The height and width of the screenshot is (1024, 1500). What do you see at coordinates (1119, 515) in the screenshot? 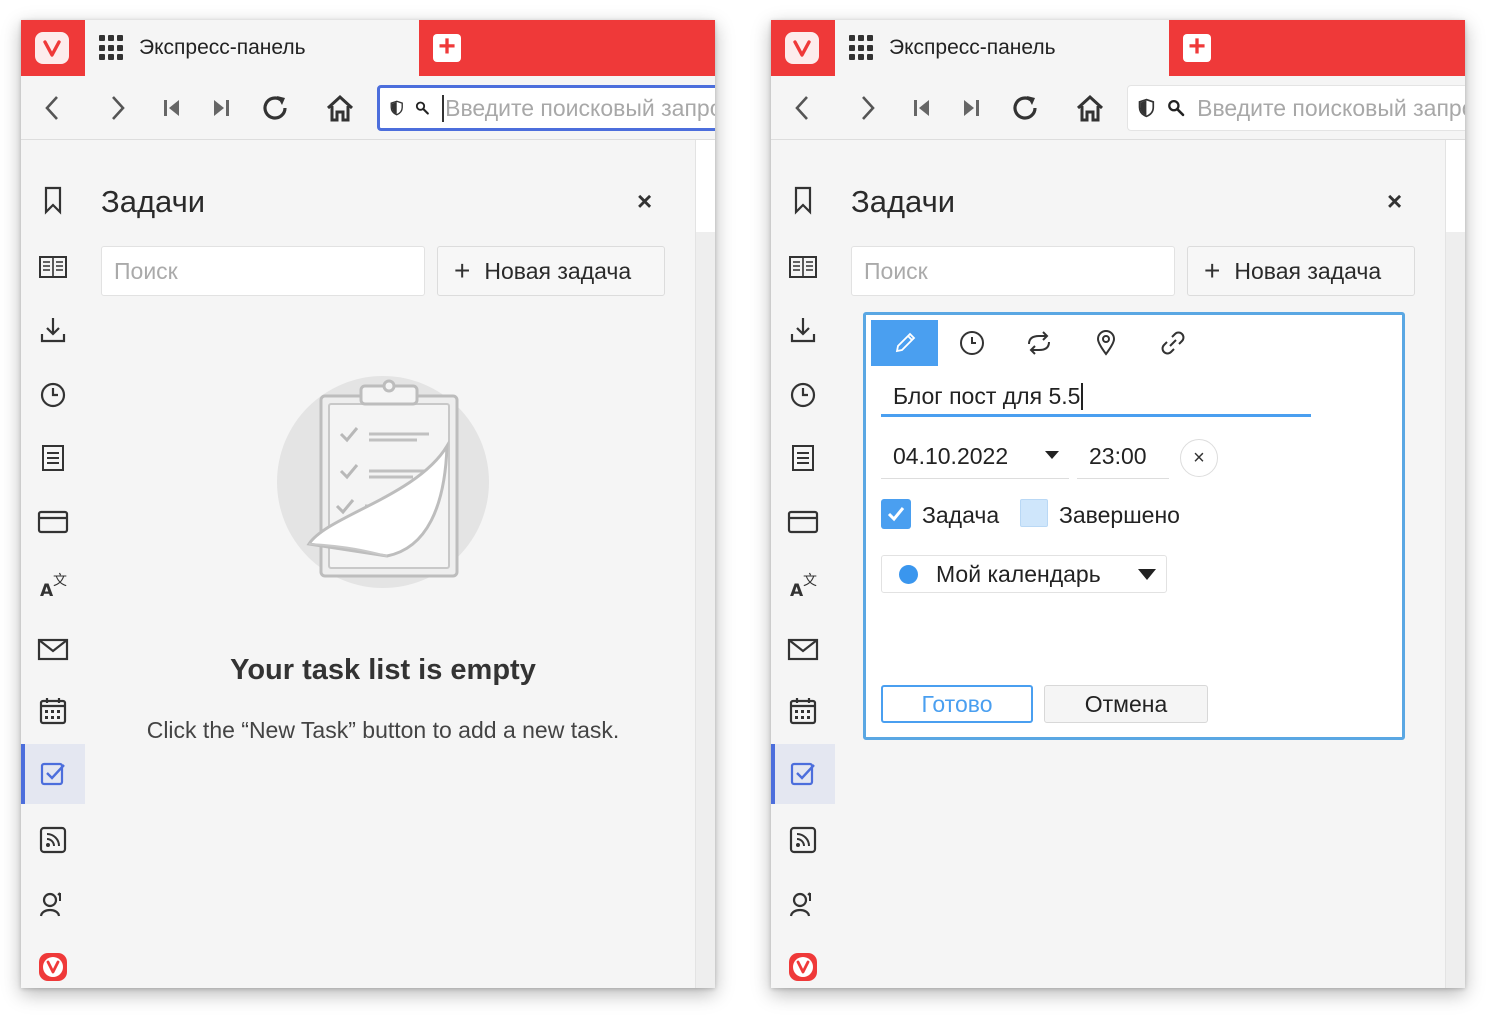
I see `completed-checkbox-label: Завершено` at bounding box center [1119, 515].